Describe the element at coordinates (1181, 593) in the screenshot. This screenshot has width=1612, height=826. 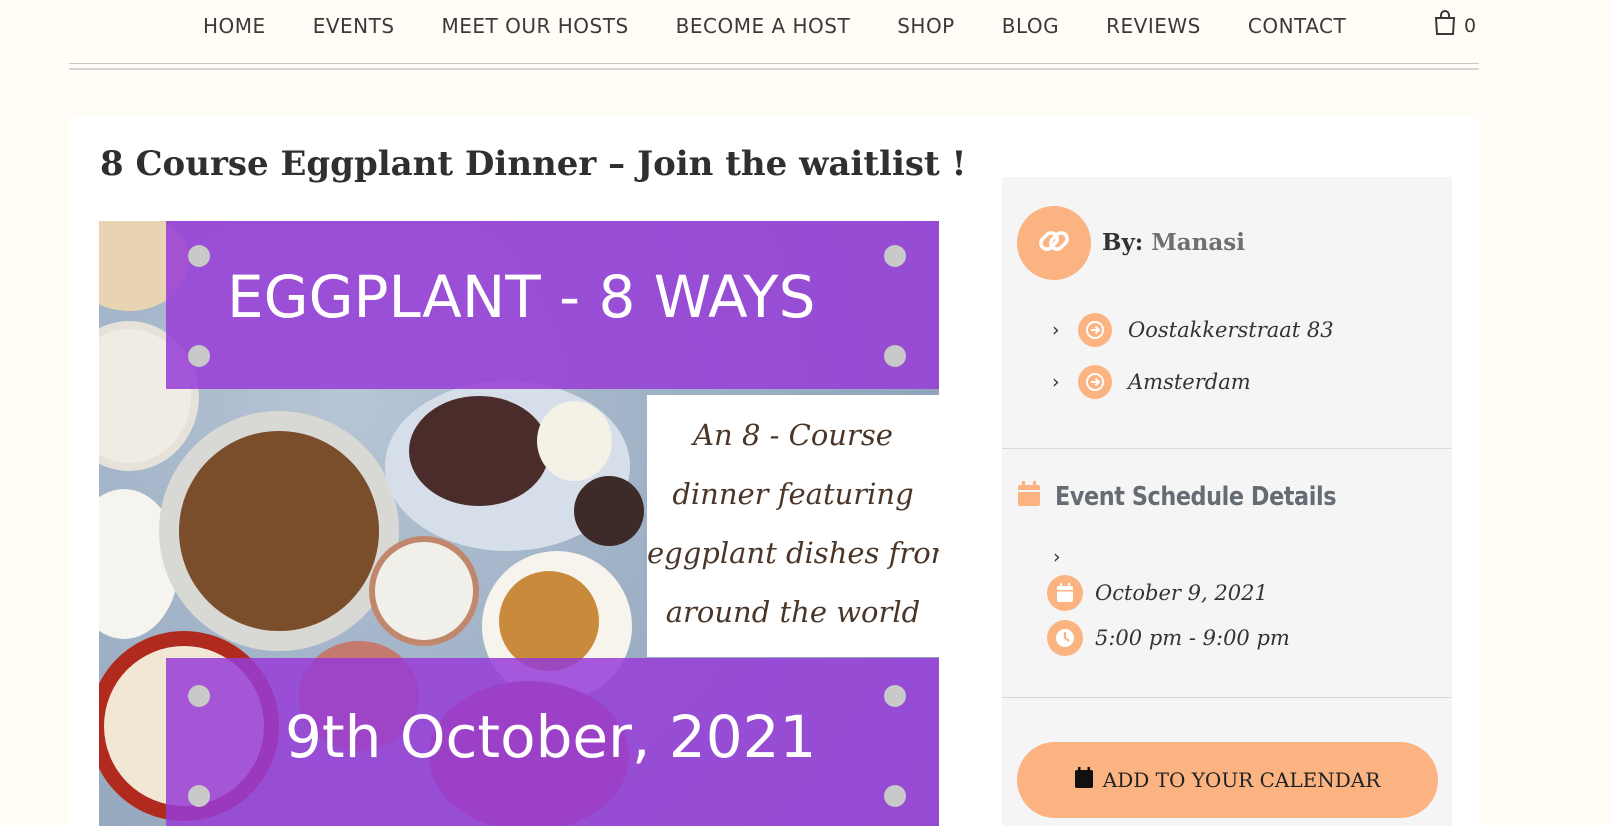
I see `event-date: October 9, 2021` at that location.